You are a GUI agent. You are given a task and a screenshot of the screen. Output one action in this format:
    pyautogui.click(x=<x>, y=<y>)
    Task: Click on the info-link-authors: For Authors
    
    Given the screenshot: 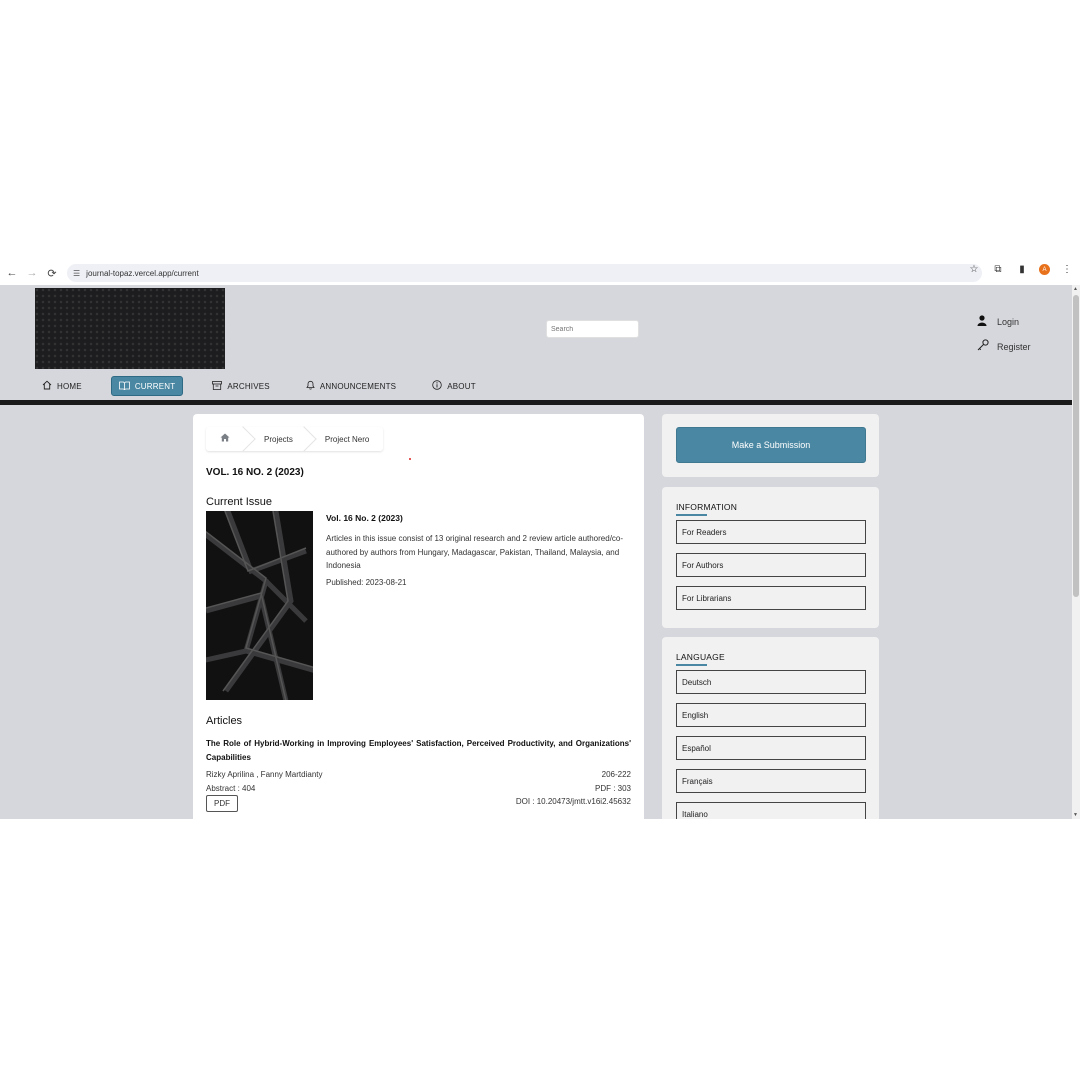 What is the action you would take?
    pyautogui.click(x=771, y=565)
    